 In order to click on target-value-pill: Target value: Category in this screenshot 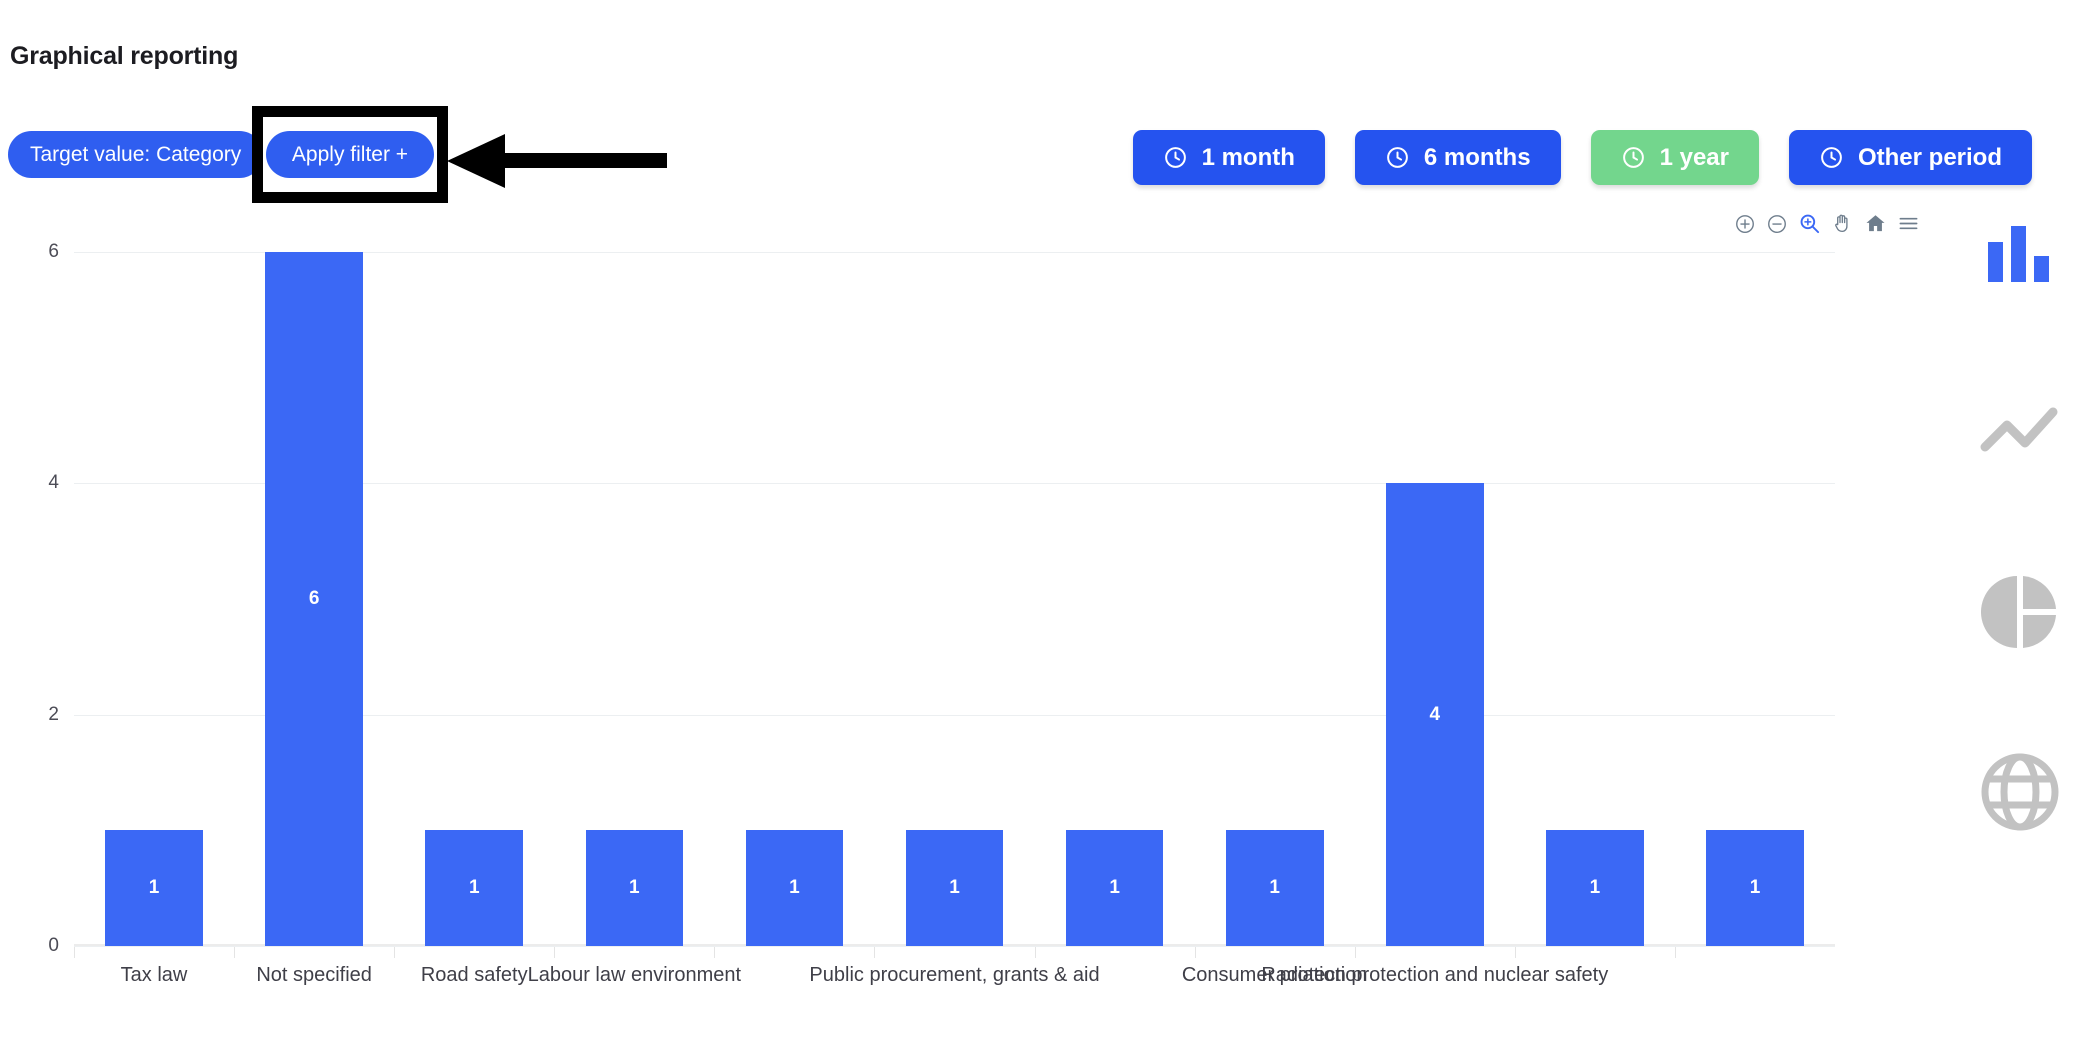, I will do `click(136, 154)`.